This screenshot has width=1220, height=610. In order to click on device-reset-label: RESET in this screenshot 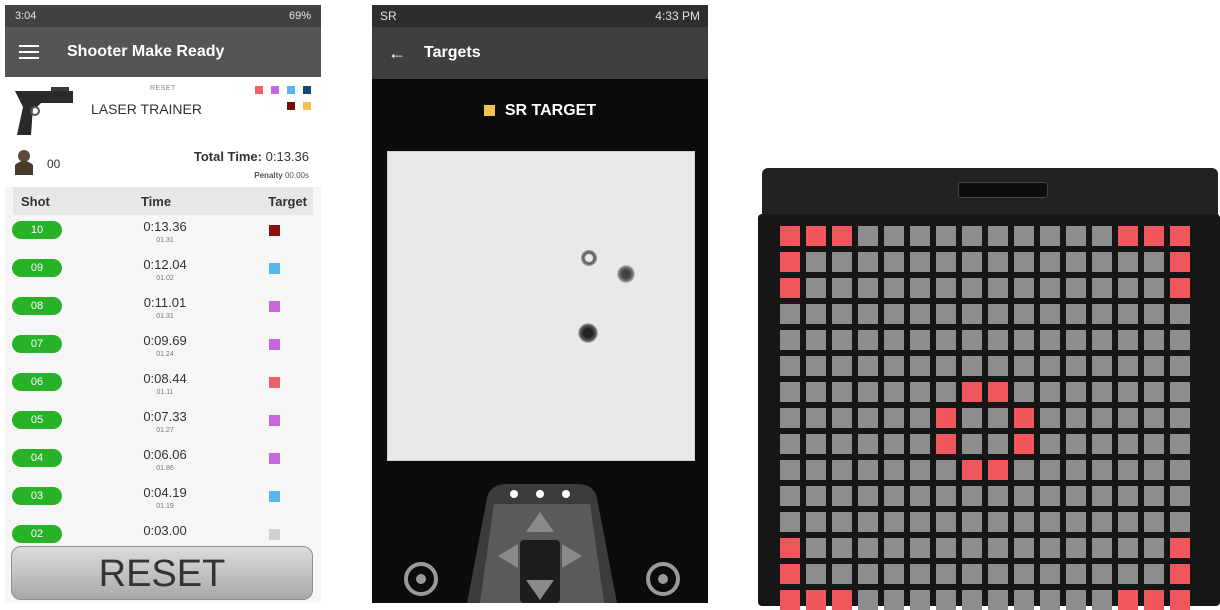, I will do `click(163, 88)`.